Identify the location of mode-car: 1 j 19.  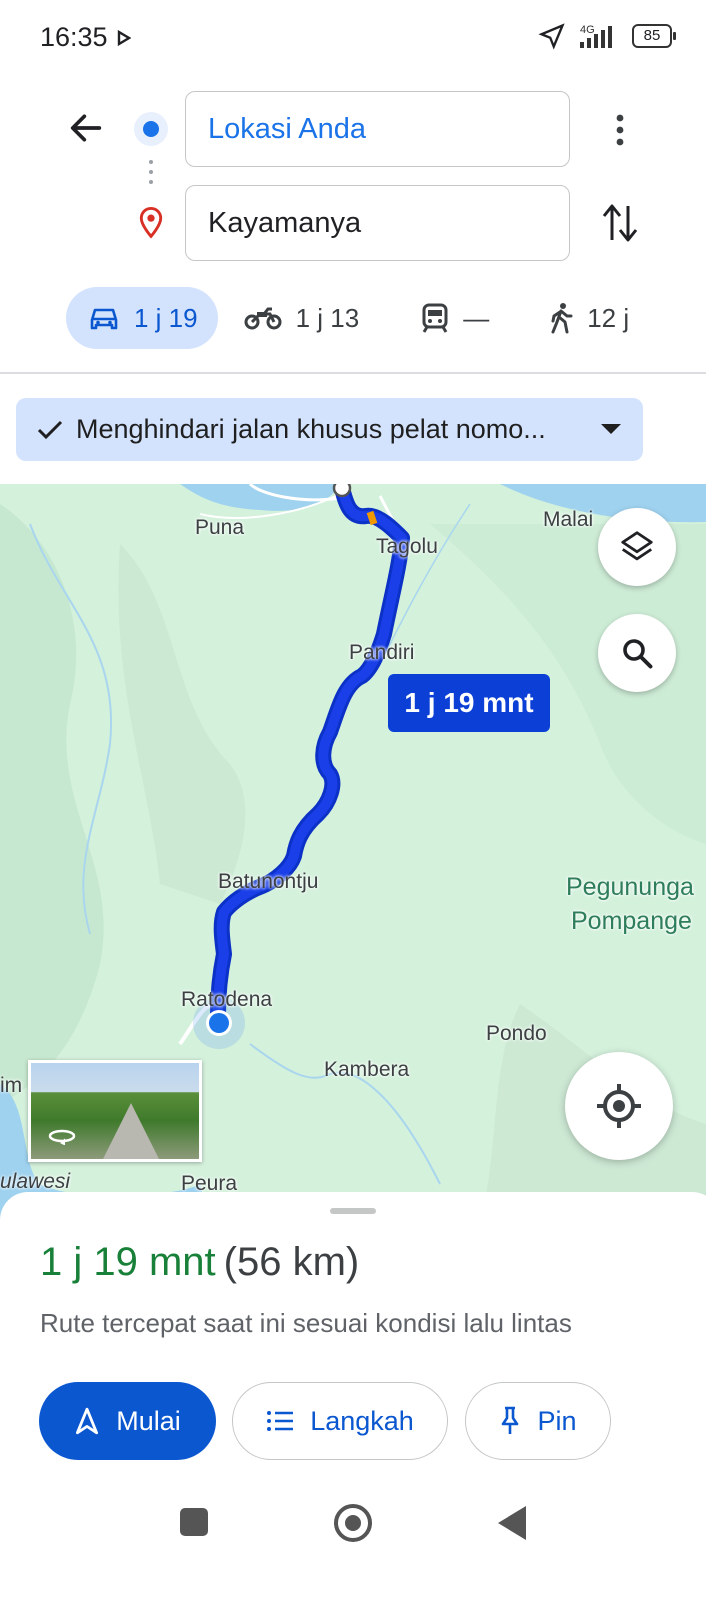
(142, 318).